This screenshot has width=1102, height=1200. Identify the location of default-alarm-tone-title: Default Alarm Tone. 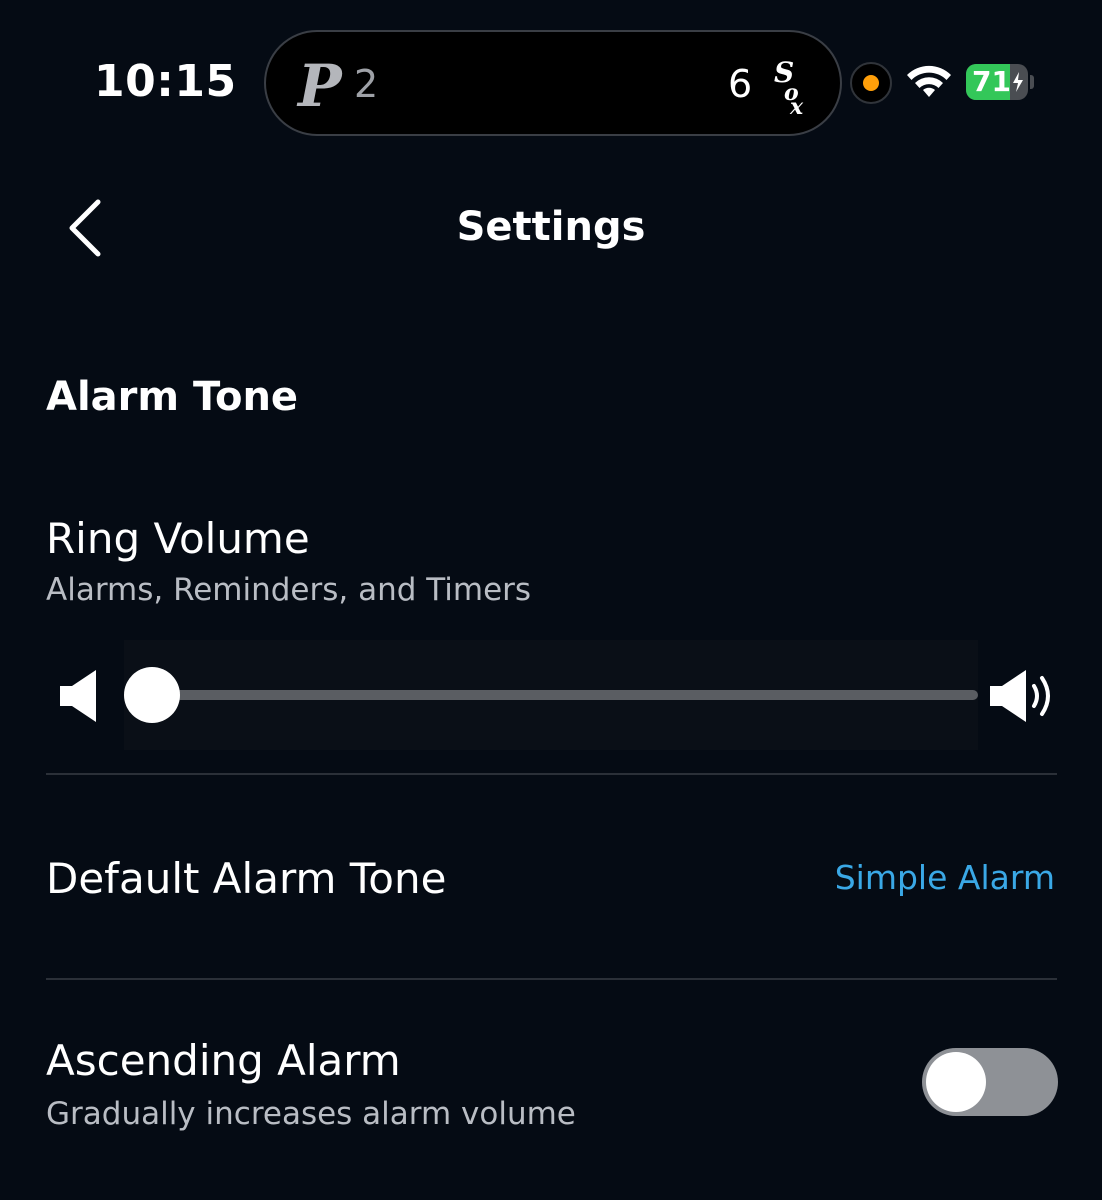
(246, 878).